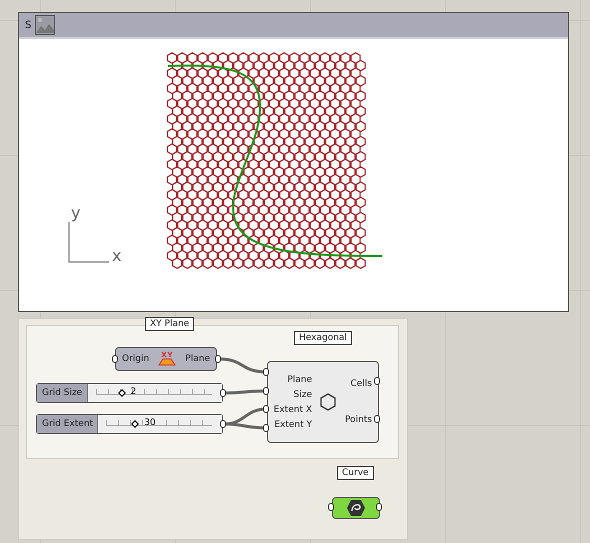 Image resolution: width=590 pixels, height=543 pixels. What do you see at coordinates (355, 473) in the screenshot?
I see `component-tag: Curve` at bounding box center [355, 473].